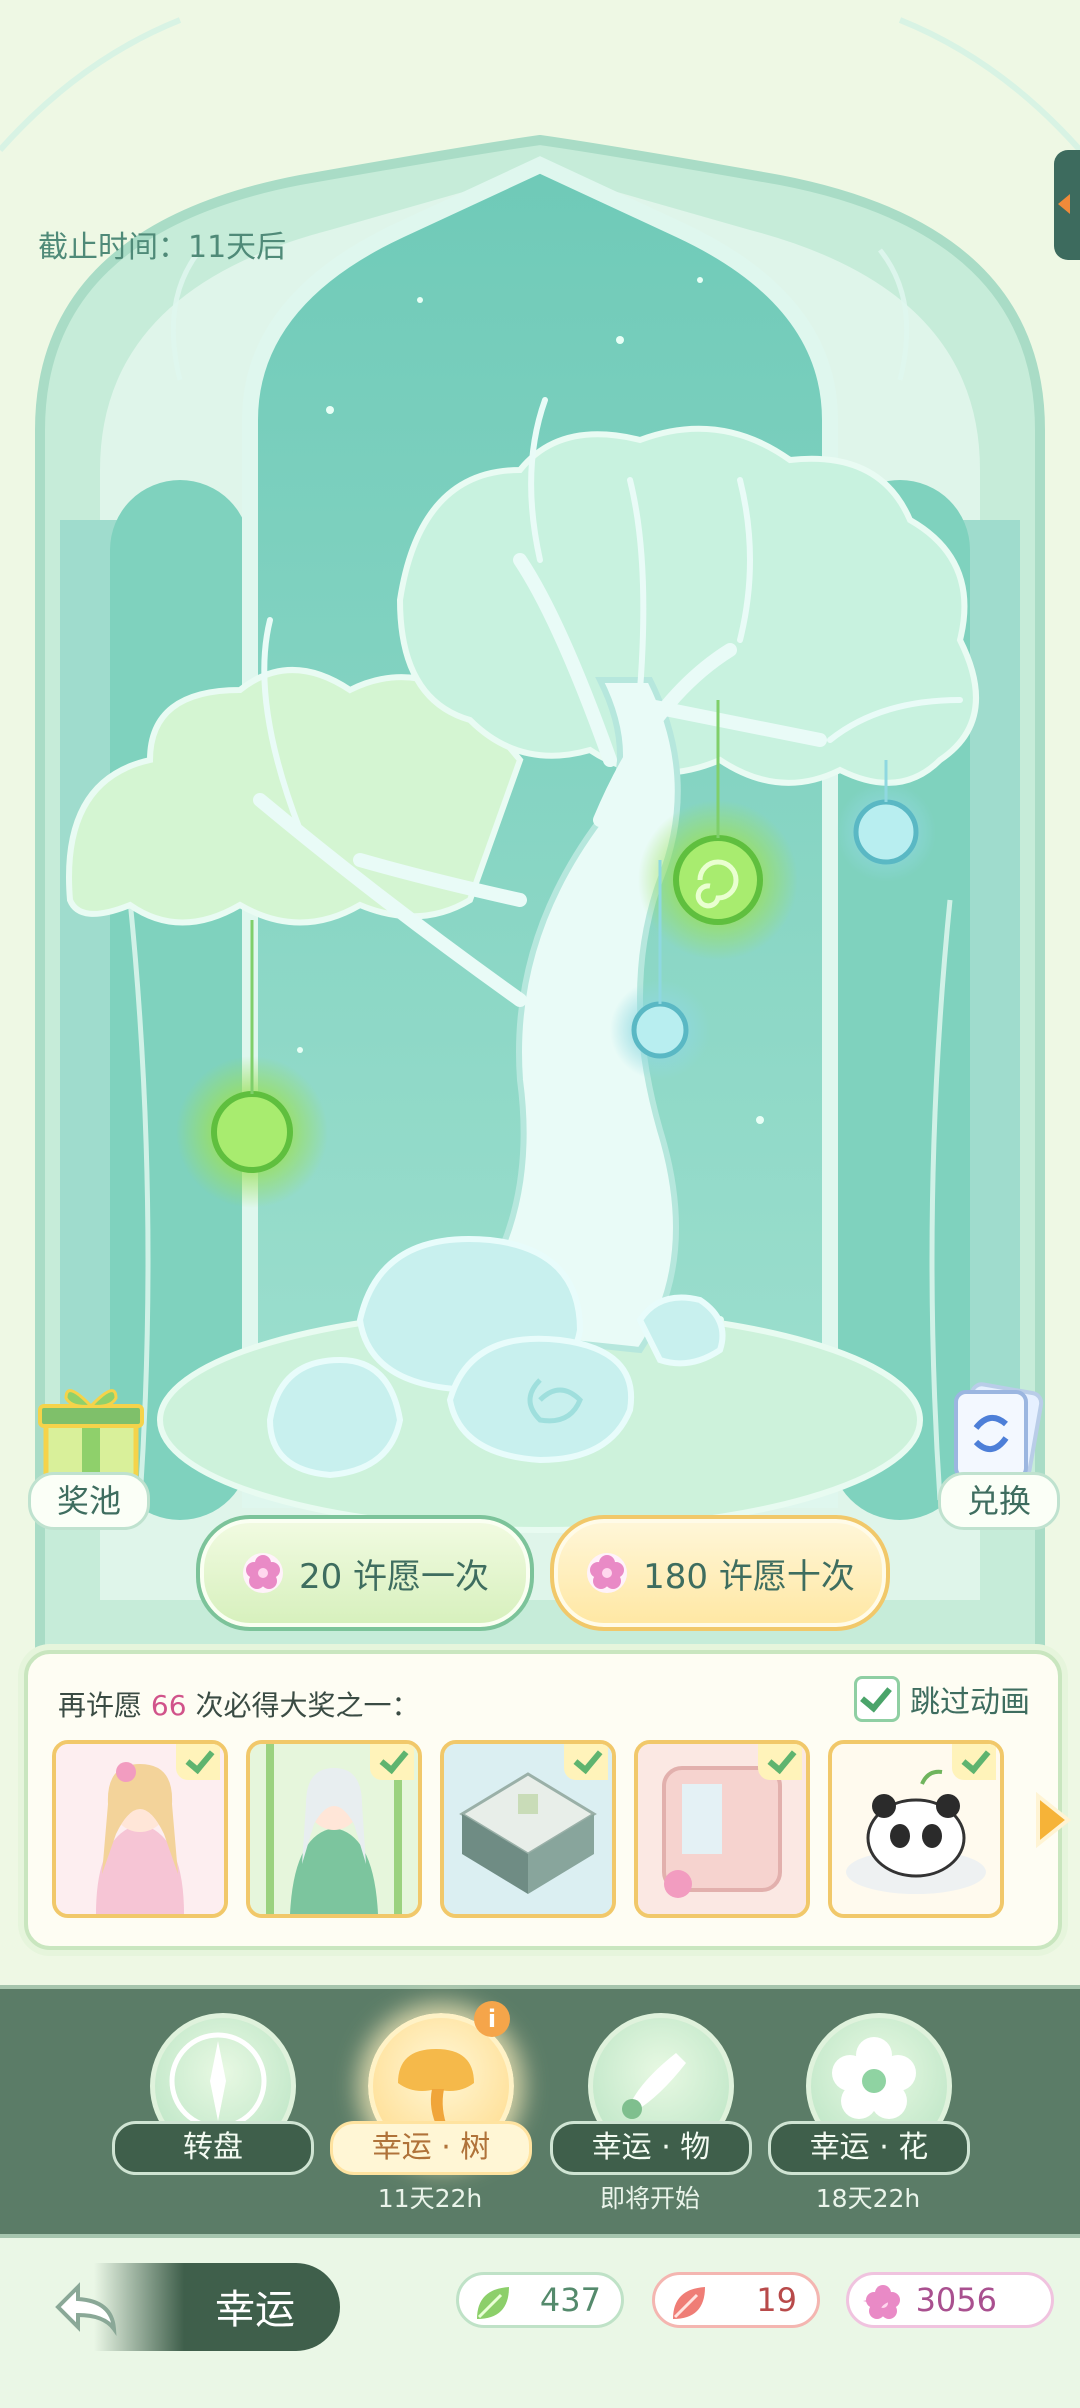 Image resolution: width=1080 pixels, height=2408 pixels. Describe the element at coordinates (86, 2309) in the screenshot. I see `back-arrow-icon` at that location.